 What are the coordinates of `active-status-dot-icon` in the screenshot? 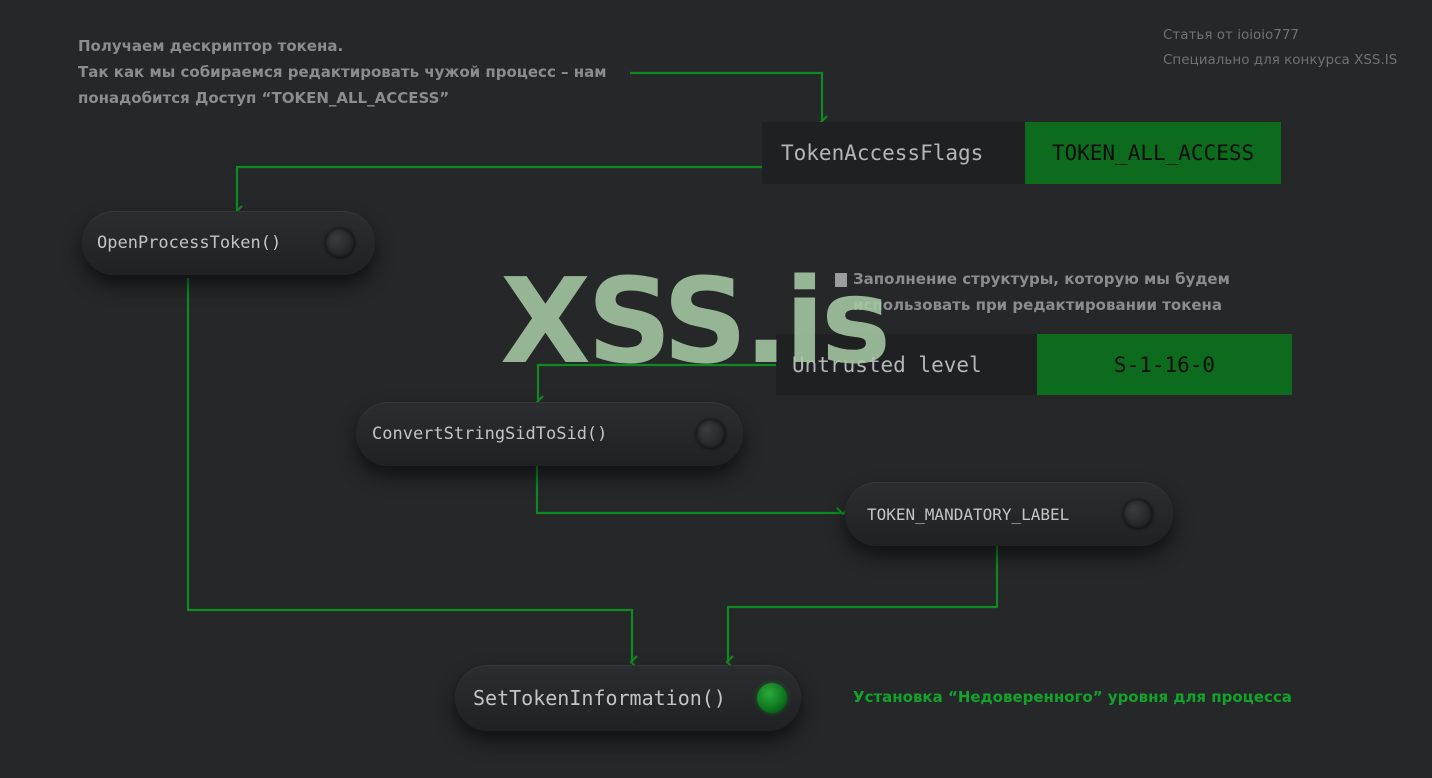 It's located at (772, 698).